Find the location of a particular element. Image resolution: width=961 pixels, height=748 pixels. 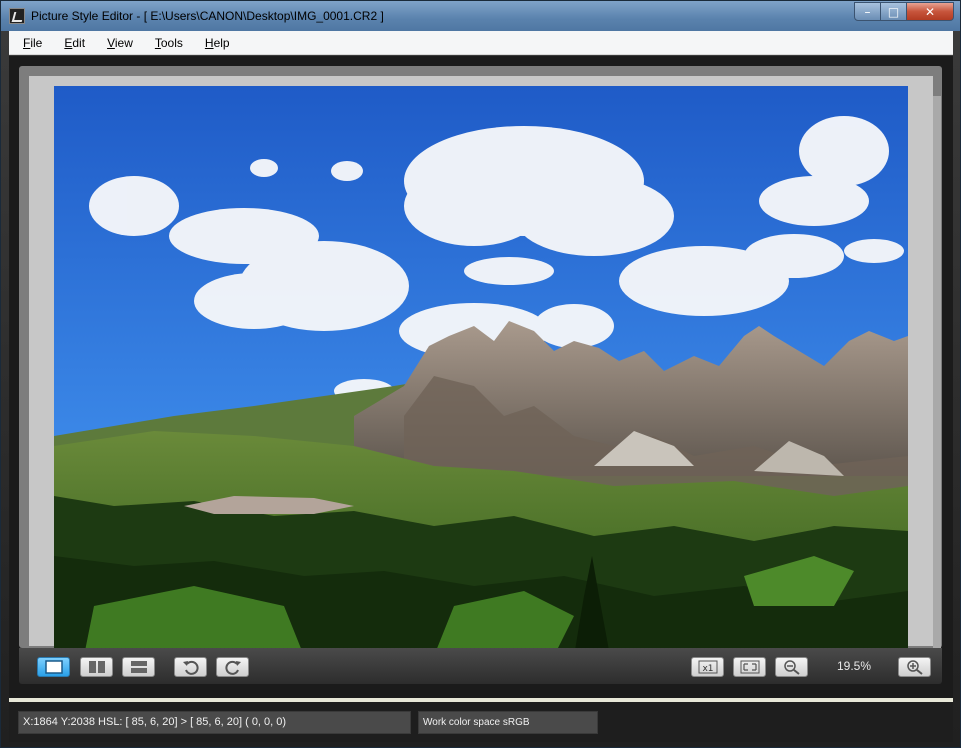

bottom-toolbar: x1 19.5% is located at coordinates (480, 666).